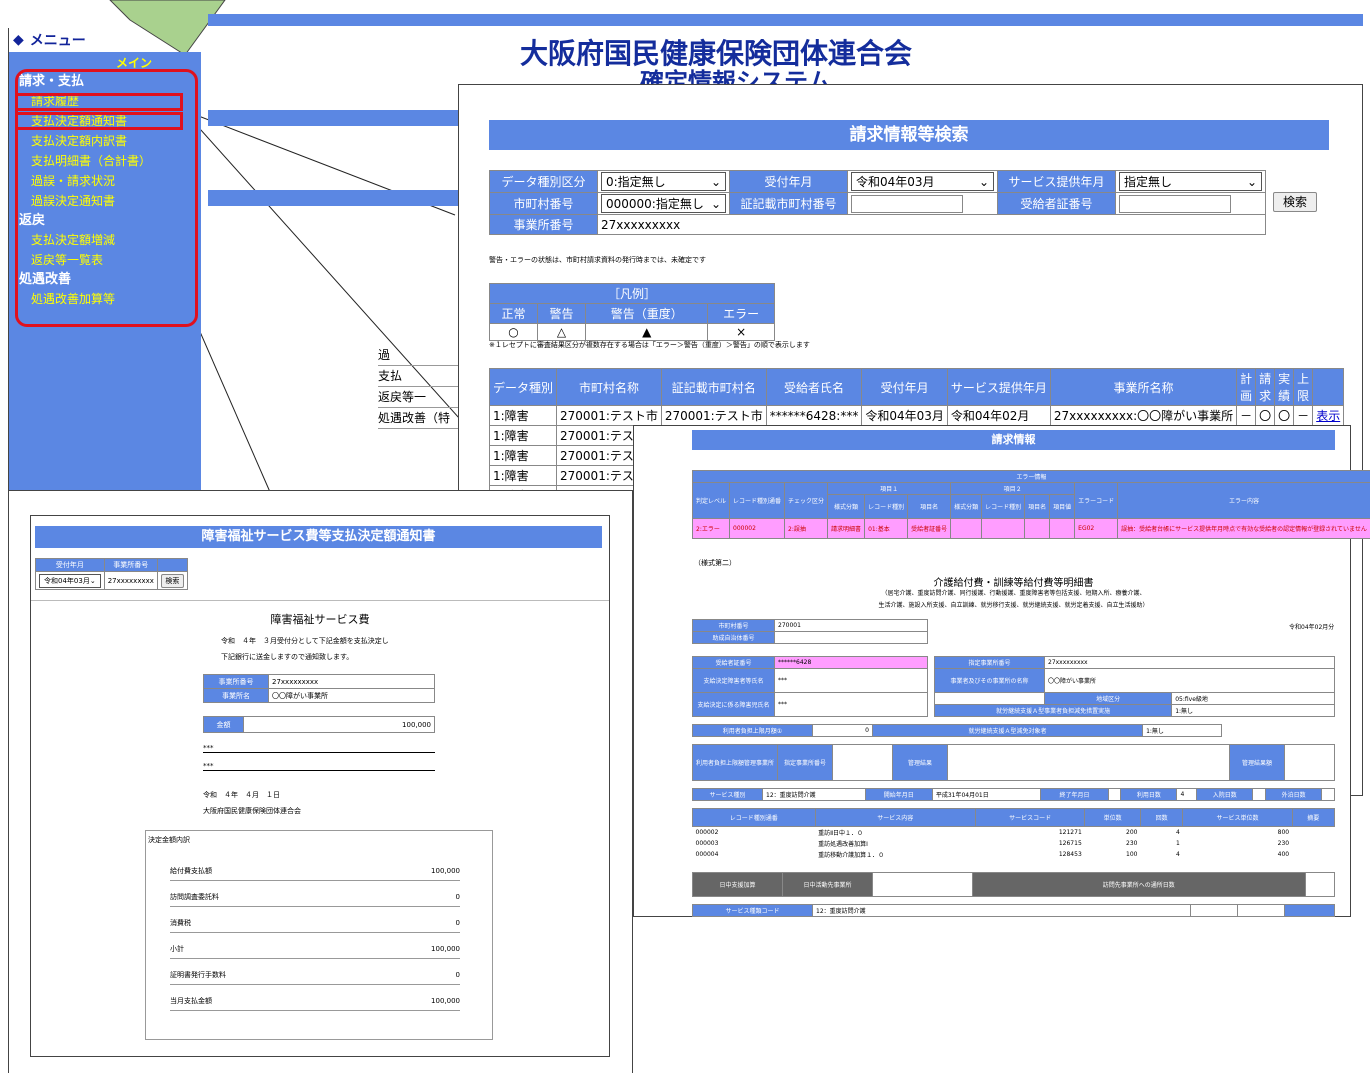 The image size is (1370, 1073). I want to click on error-cell: 請求明細書, so click(846, 528).